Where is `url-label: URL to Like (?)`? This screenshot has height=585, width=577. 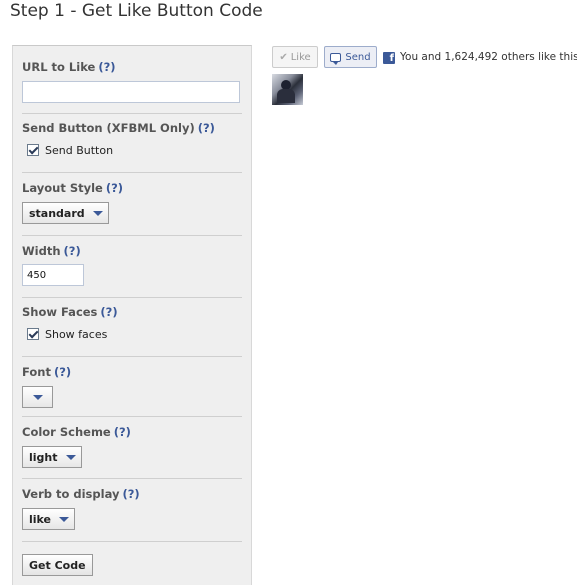 url-label: URL to Like (?) is located at coordinates (69, 67).